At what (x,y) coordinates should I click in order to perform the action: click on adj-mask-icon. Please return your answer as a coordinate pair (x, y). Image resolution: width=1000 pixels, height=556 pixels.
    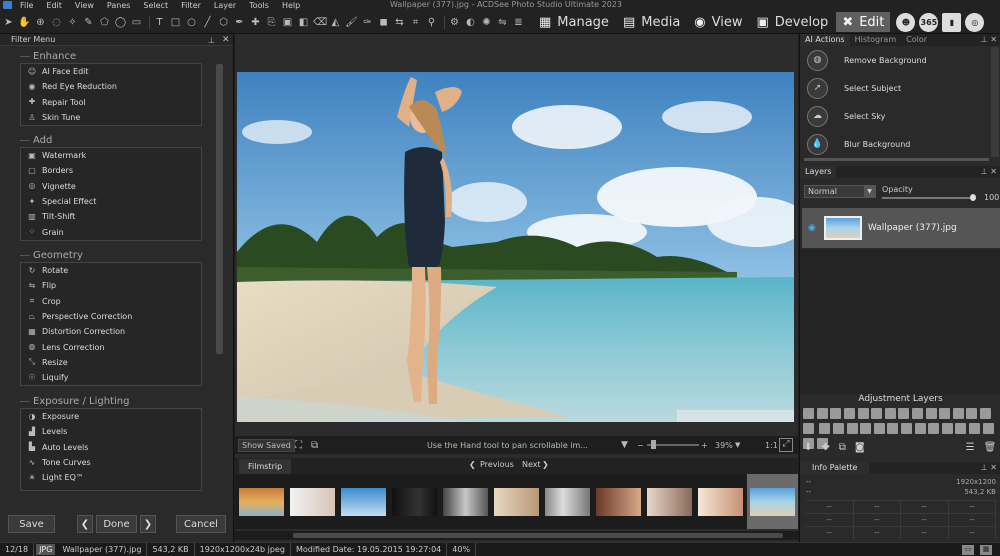
    Looking at the image, I should click on (958, 413).